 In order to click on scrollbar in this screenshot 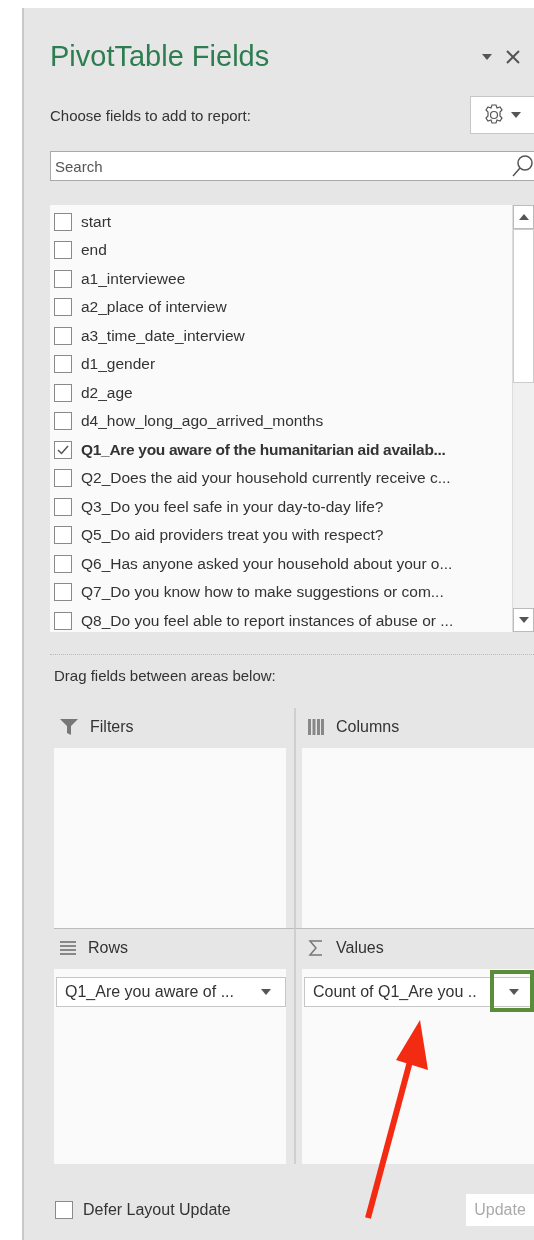, I will do `click(523, 419)`.